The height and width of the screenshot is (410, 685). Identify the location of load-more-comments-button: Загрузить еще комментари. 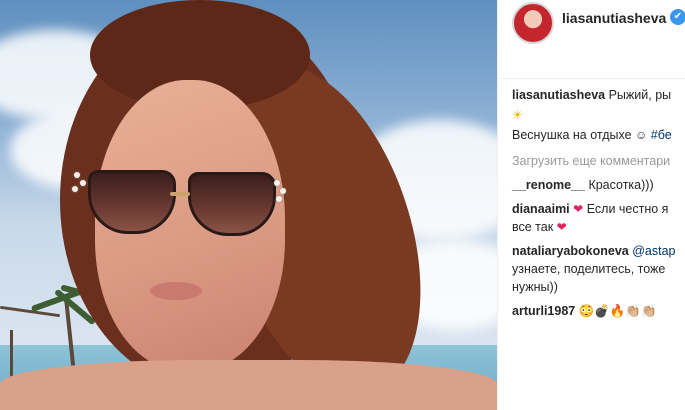
(591, 161).